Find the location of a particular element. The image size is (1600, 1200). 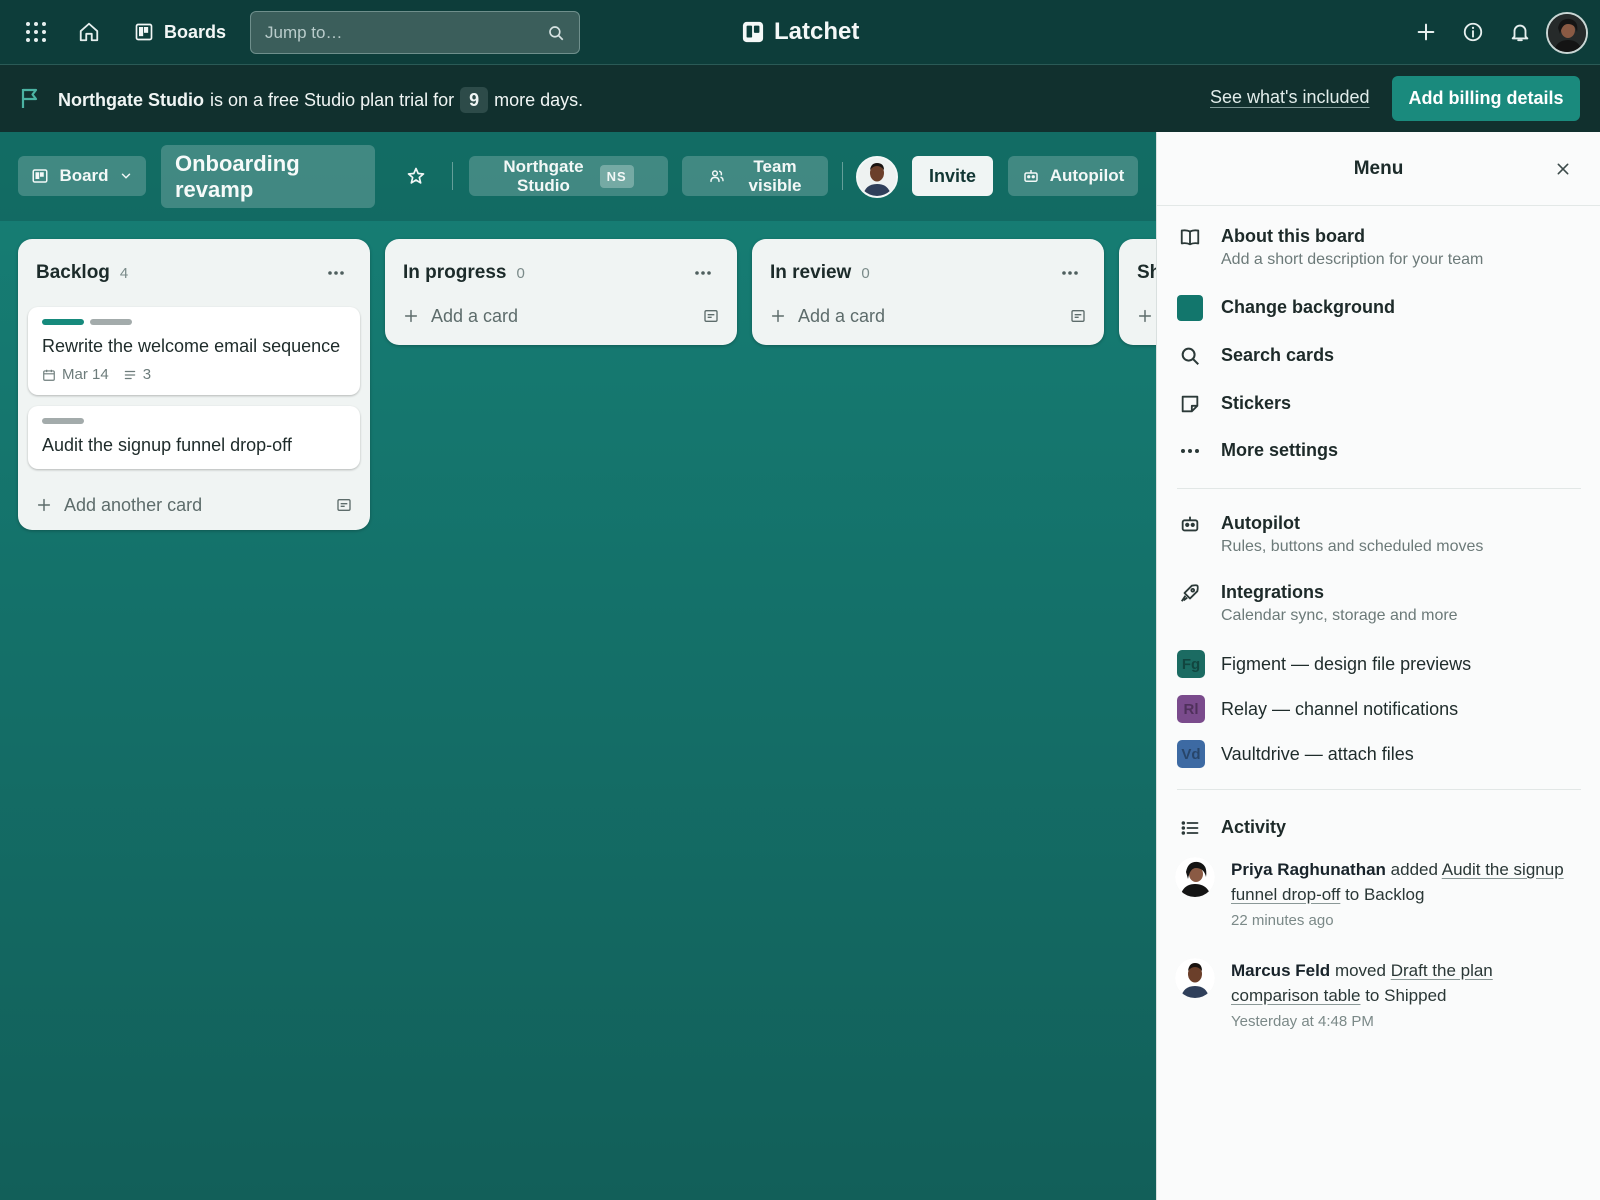

people-icon is located at coordinates (717, 176).